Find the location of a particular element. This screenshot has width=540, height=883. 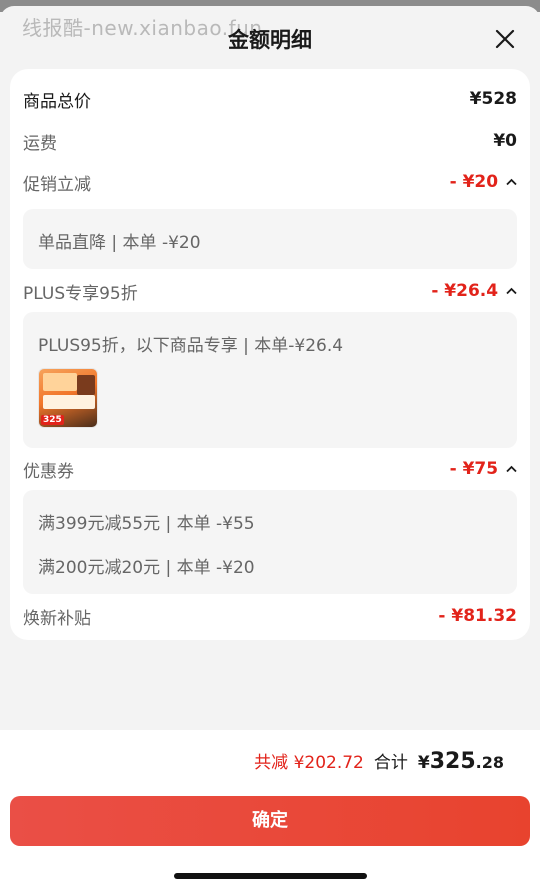

plus-detail: PLUS95折，以下商品专享 | 本单-¥26.4 is located at coordinates (191, 346).